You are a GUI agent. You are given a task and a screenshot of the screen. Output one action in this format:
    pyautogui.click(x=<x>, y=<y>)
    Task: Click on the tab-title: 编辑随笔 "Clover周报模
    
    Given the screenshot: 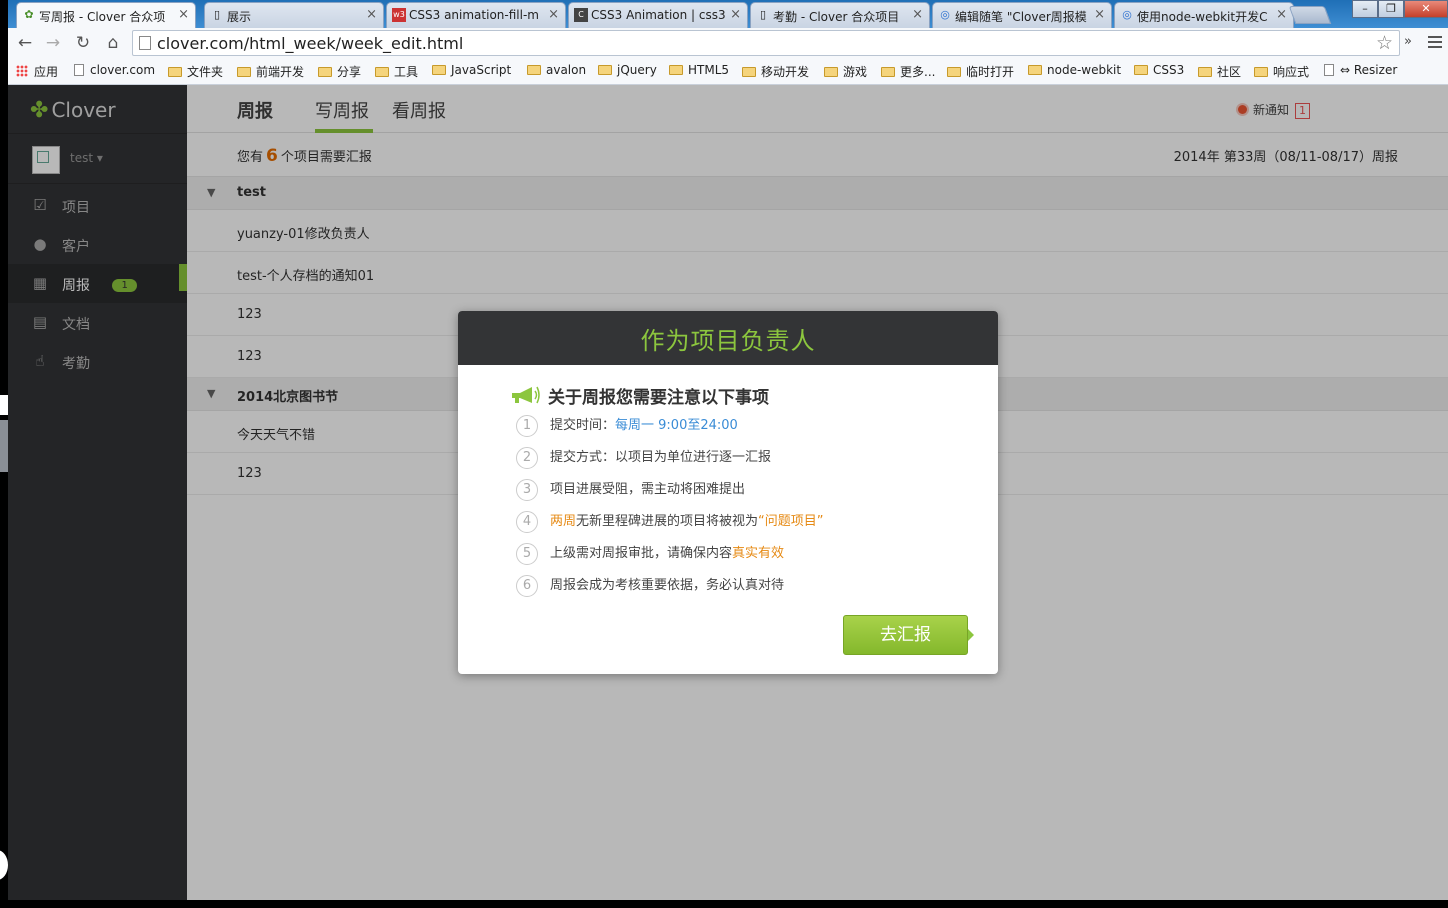 What is the action you would take?
    pyautogui.click(x=1021, y=17)
    